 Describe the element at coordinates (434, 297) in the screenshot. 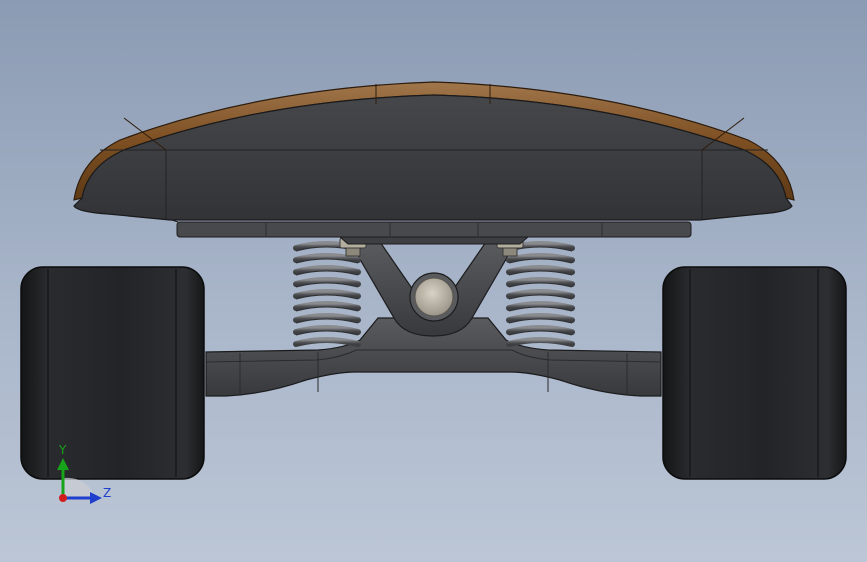

I see `pivot-bushing` at that location.